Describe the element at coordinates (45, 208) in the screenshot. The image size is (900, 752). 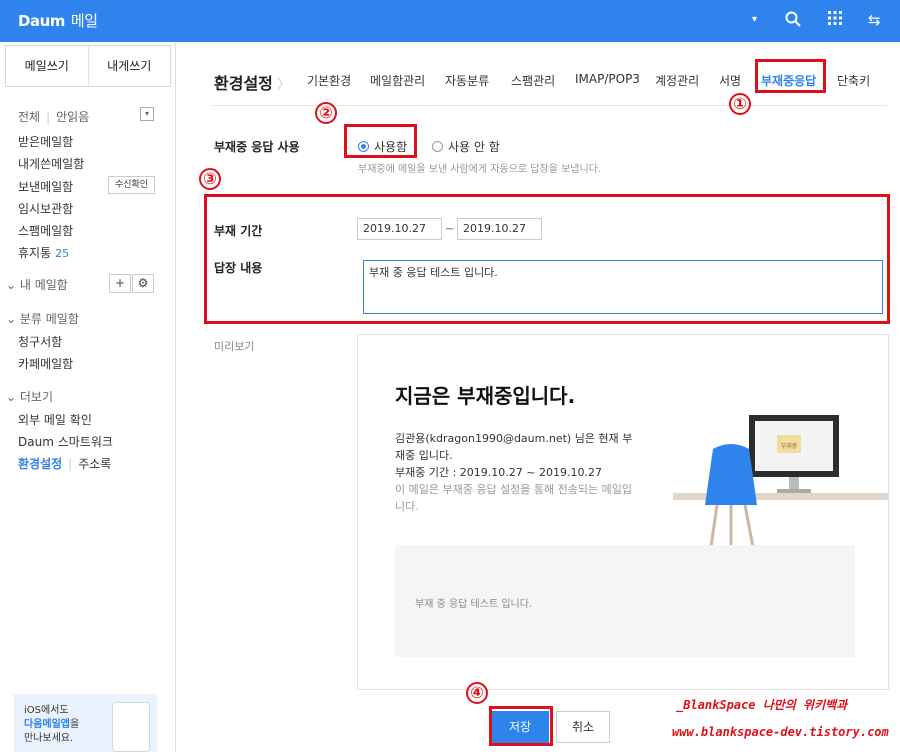
I see `sidebar-item-drafts: 임시보관함` at that location.